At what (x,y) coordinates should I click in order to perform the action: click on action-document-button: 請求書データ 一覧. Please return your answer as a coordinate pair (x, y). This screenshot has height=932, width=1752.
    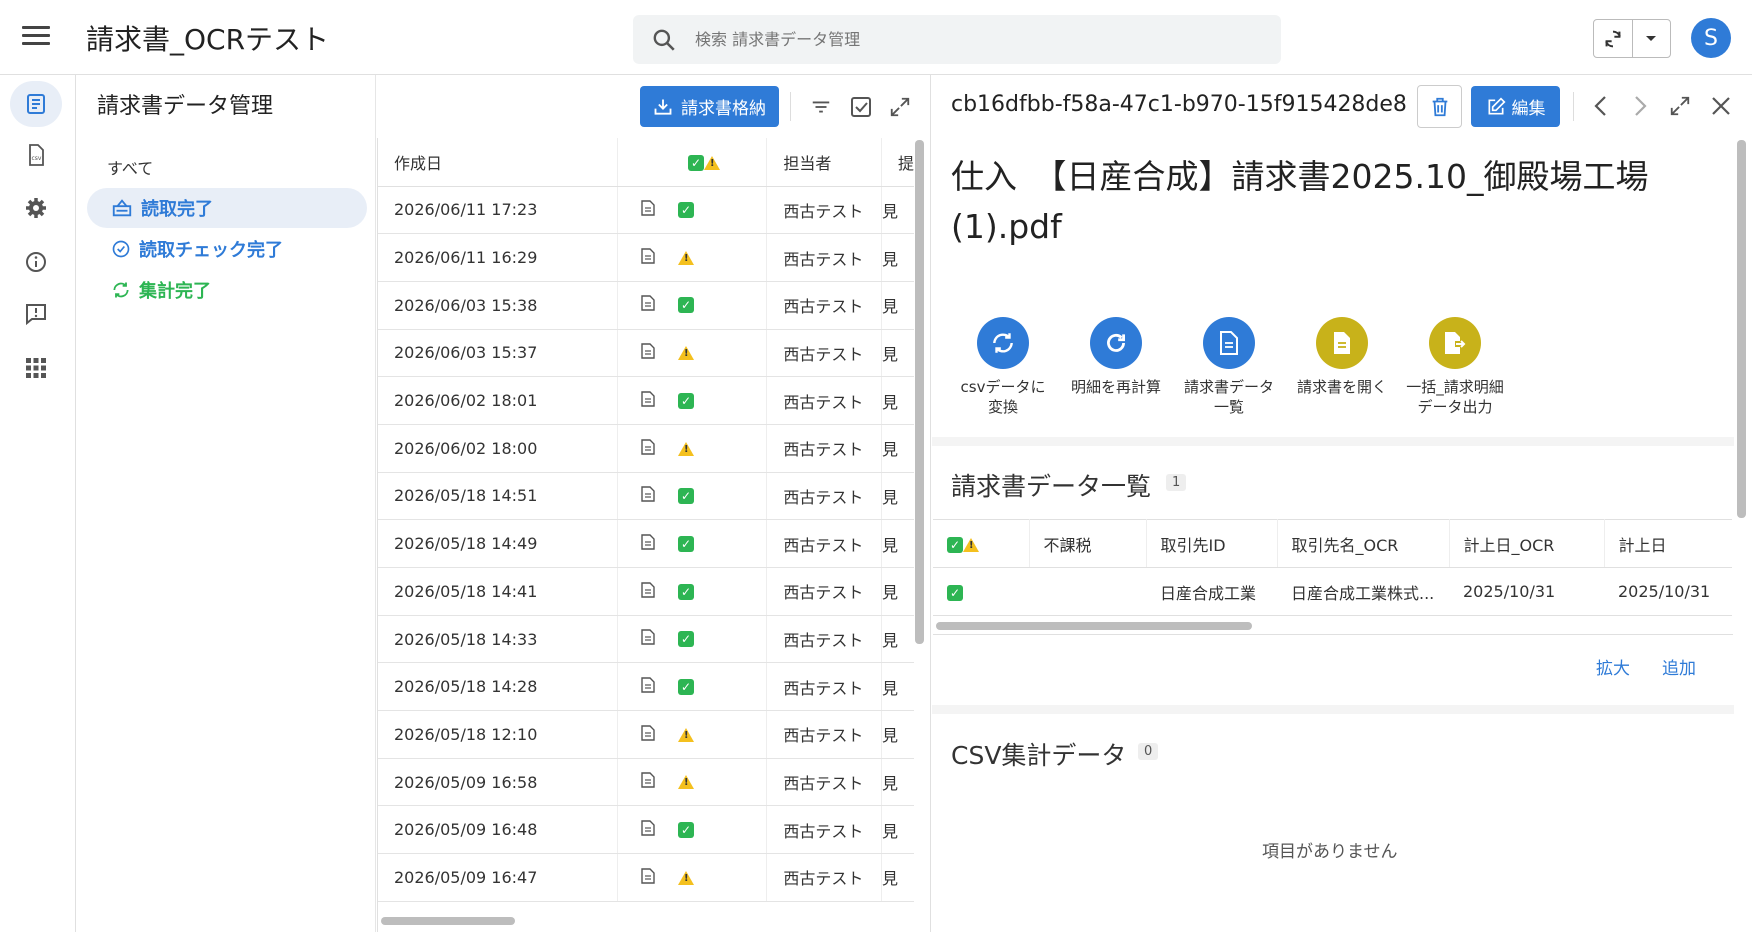
    Looking at the image, I should click on (1229, 367).